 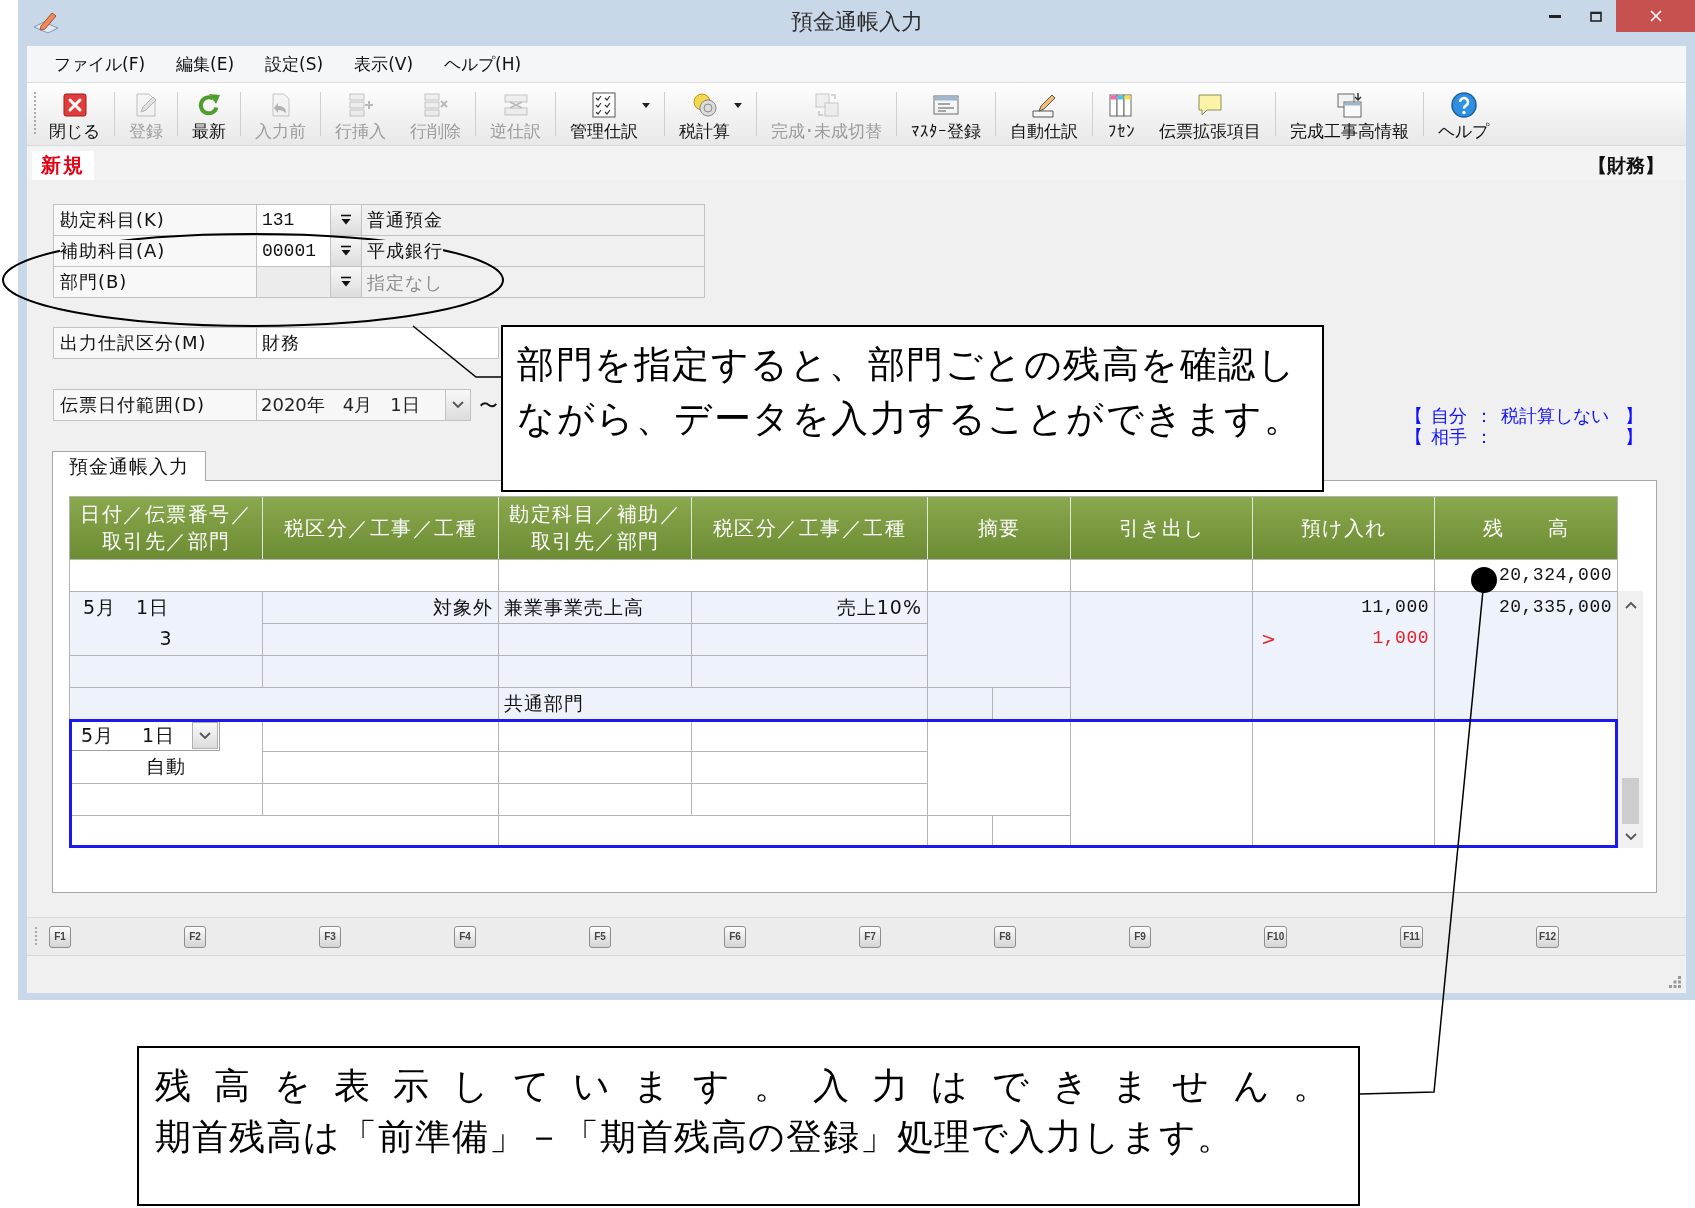 I want to click on function-key: F2, so click(x=195, y=936).